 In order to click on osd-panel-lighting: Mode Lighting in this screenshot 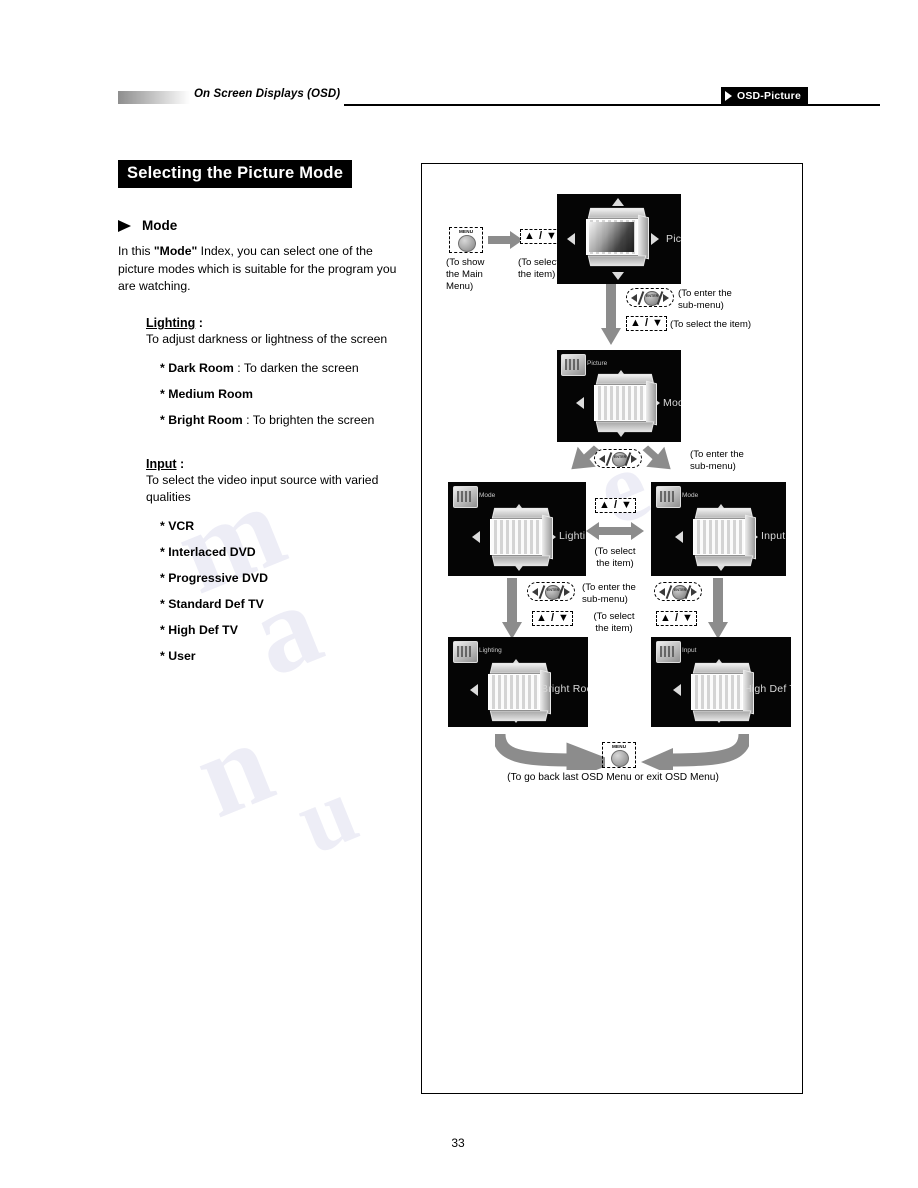, I will do `click(517, 529)`.